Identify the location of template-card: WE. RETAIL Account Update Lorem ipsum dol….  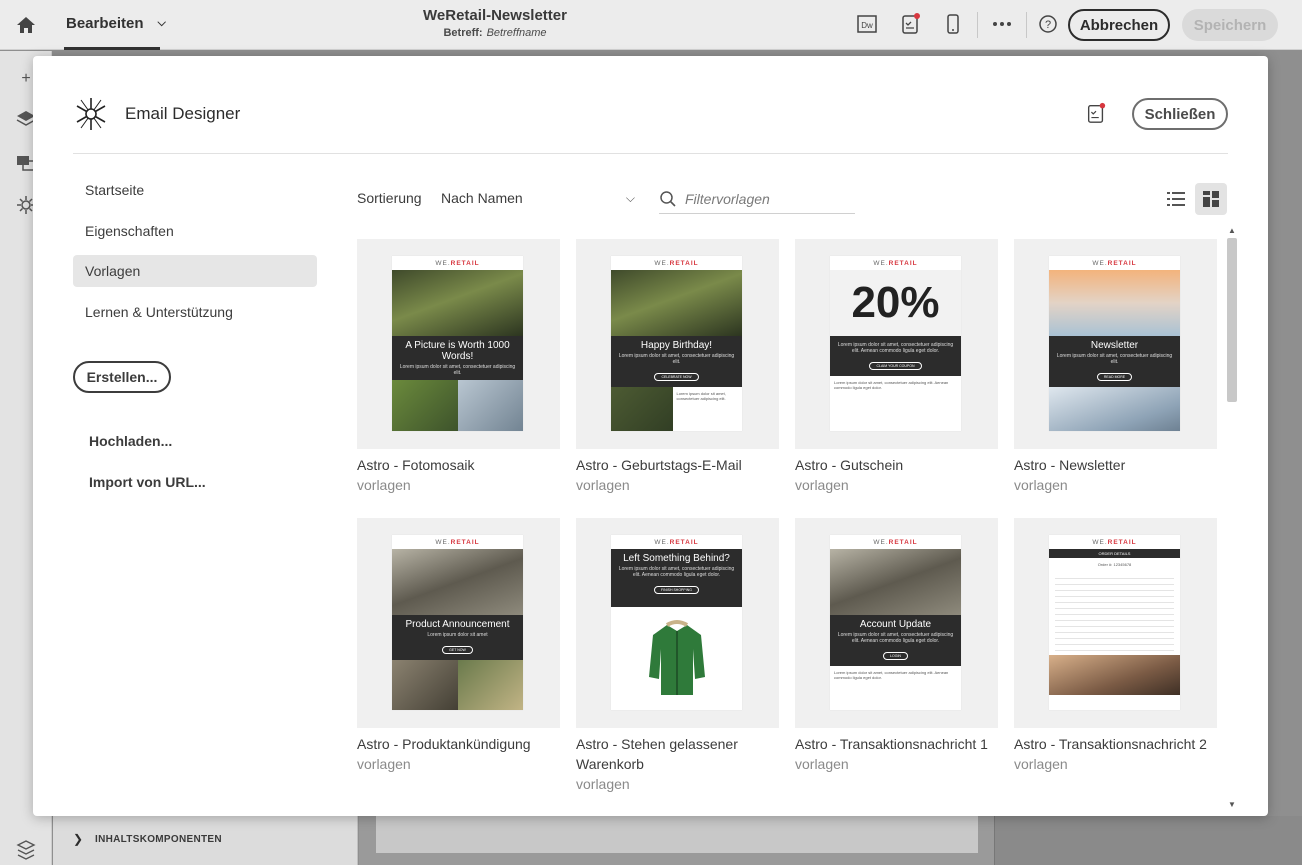
(896, 646).